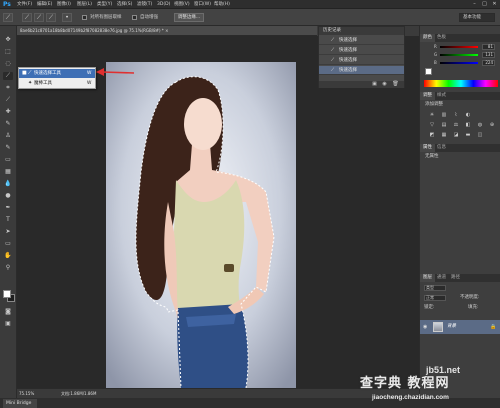  I want to click on shape-tool-icon: ▭, so click(8, 244).